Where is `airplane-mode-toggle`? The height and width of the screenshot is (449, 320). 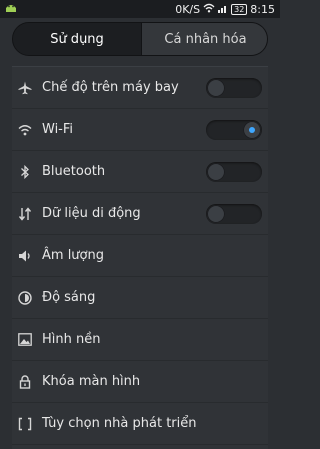
airplane-mode-toggle is located at coordinates (234, 88).